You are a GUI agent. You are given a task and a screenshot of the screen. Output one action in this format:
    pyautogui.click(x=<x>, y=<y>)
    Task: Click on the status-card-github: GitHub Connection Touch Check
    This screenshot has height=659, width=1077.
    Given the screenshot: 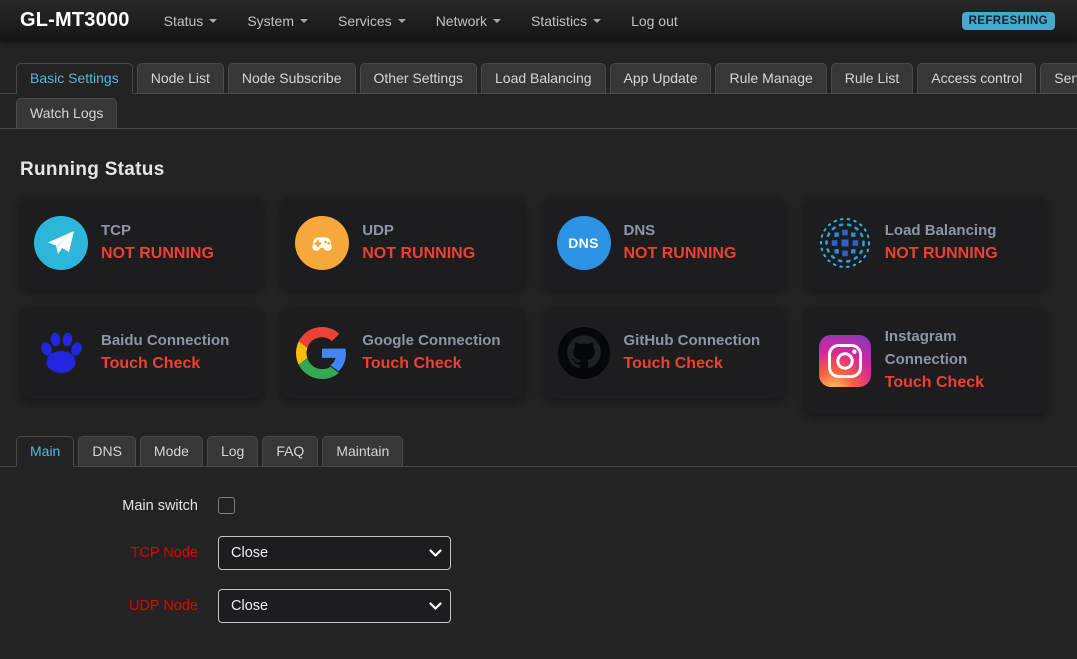 What is the action you would take?
    pyautogui.click(x=664, y=353)
    